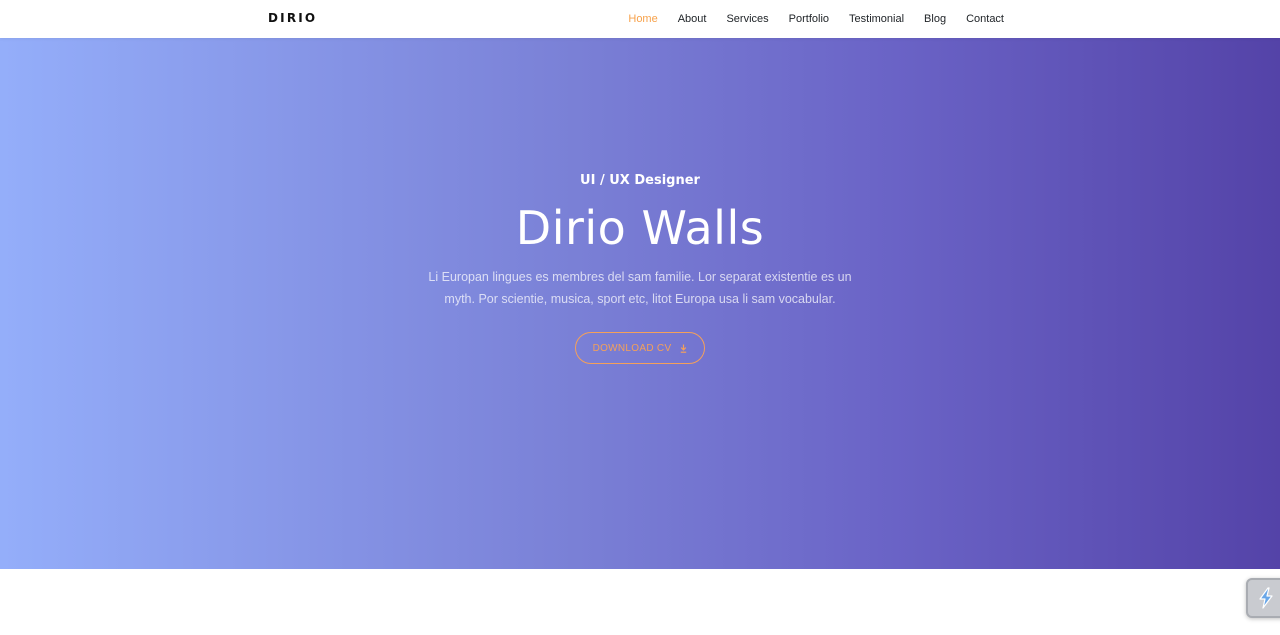 Image resolution: width=1280 pixels, height=635 pixels. What do you see at coordinates (1266, 598) in the screenshot?
I see `lightning-icon` at bounding box center [1266, 598].